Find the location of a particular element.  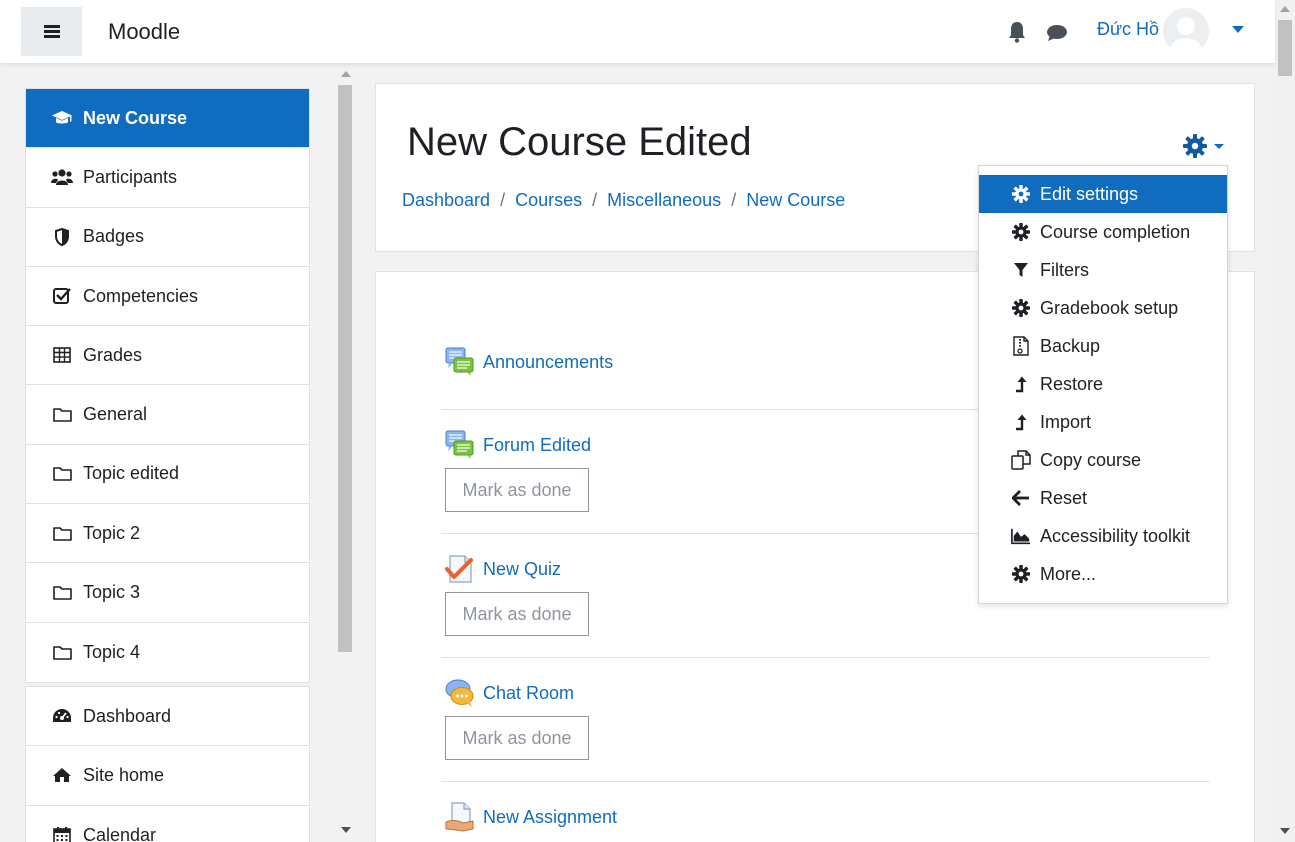

activity-link: New Quiz is located at coordinates (522, 569).